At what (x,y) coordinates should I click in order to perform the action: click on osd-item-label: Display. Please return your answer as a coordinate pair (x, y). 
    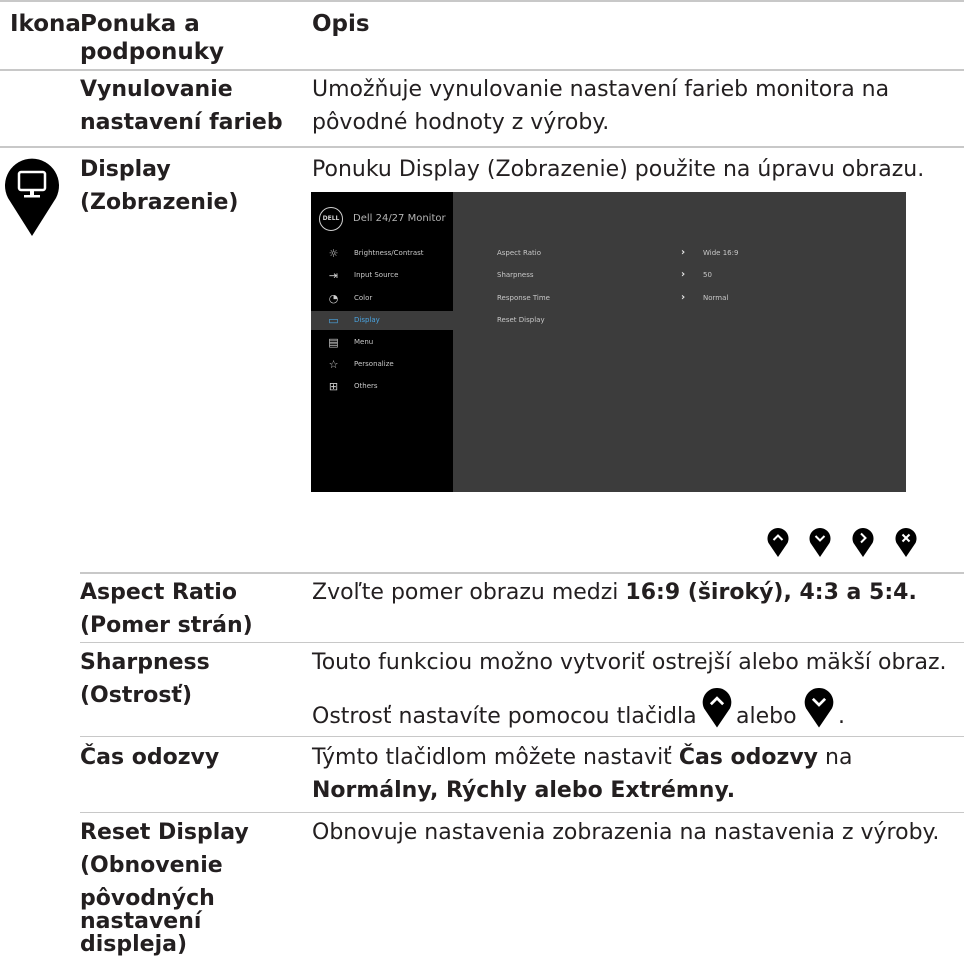
    Looking at the image, I should click on (367, 320).